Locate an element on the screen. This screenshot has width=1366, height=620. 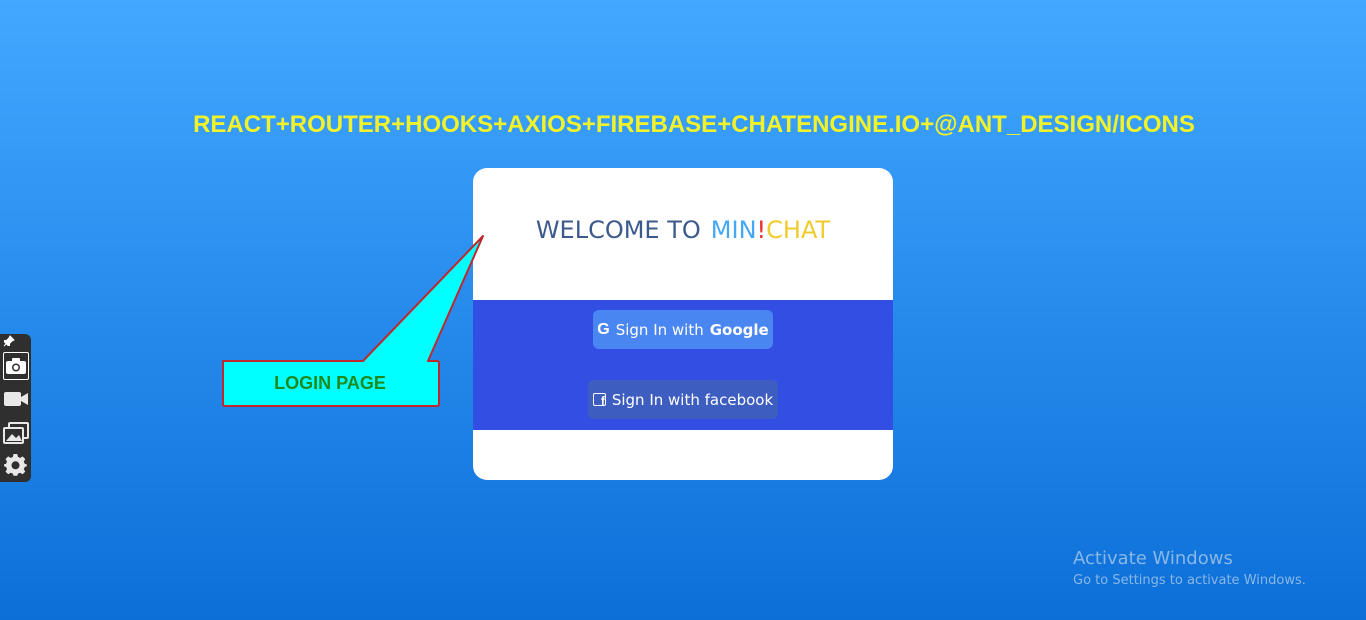
facebook-sign-in-button: Sign In with facebook is located at coordinates (683, 399).